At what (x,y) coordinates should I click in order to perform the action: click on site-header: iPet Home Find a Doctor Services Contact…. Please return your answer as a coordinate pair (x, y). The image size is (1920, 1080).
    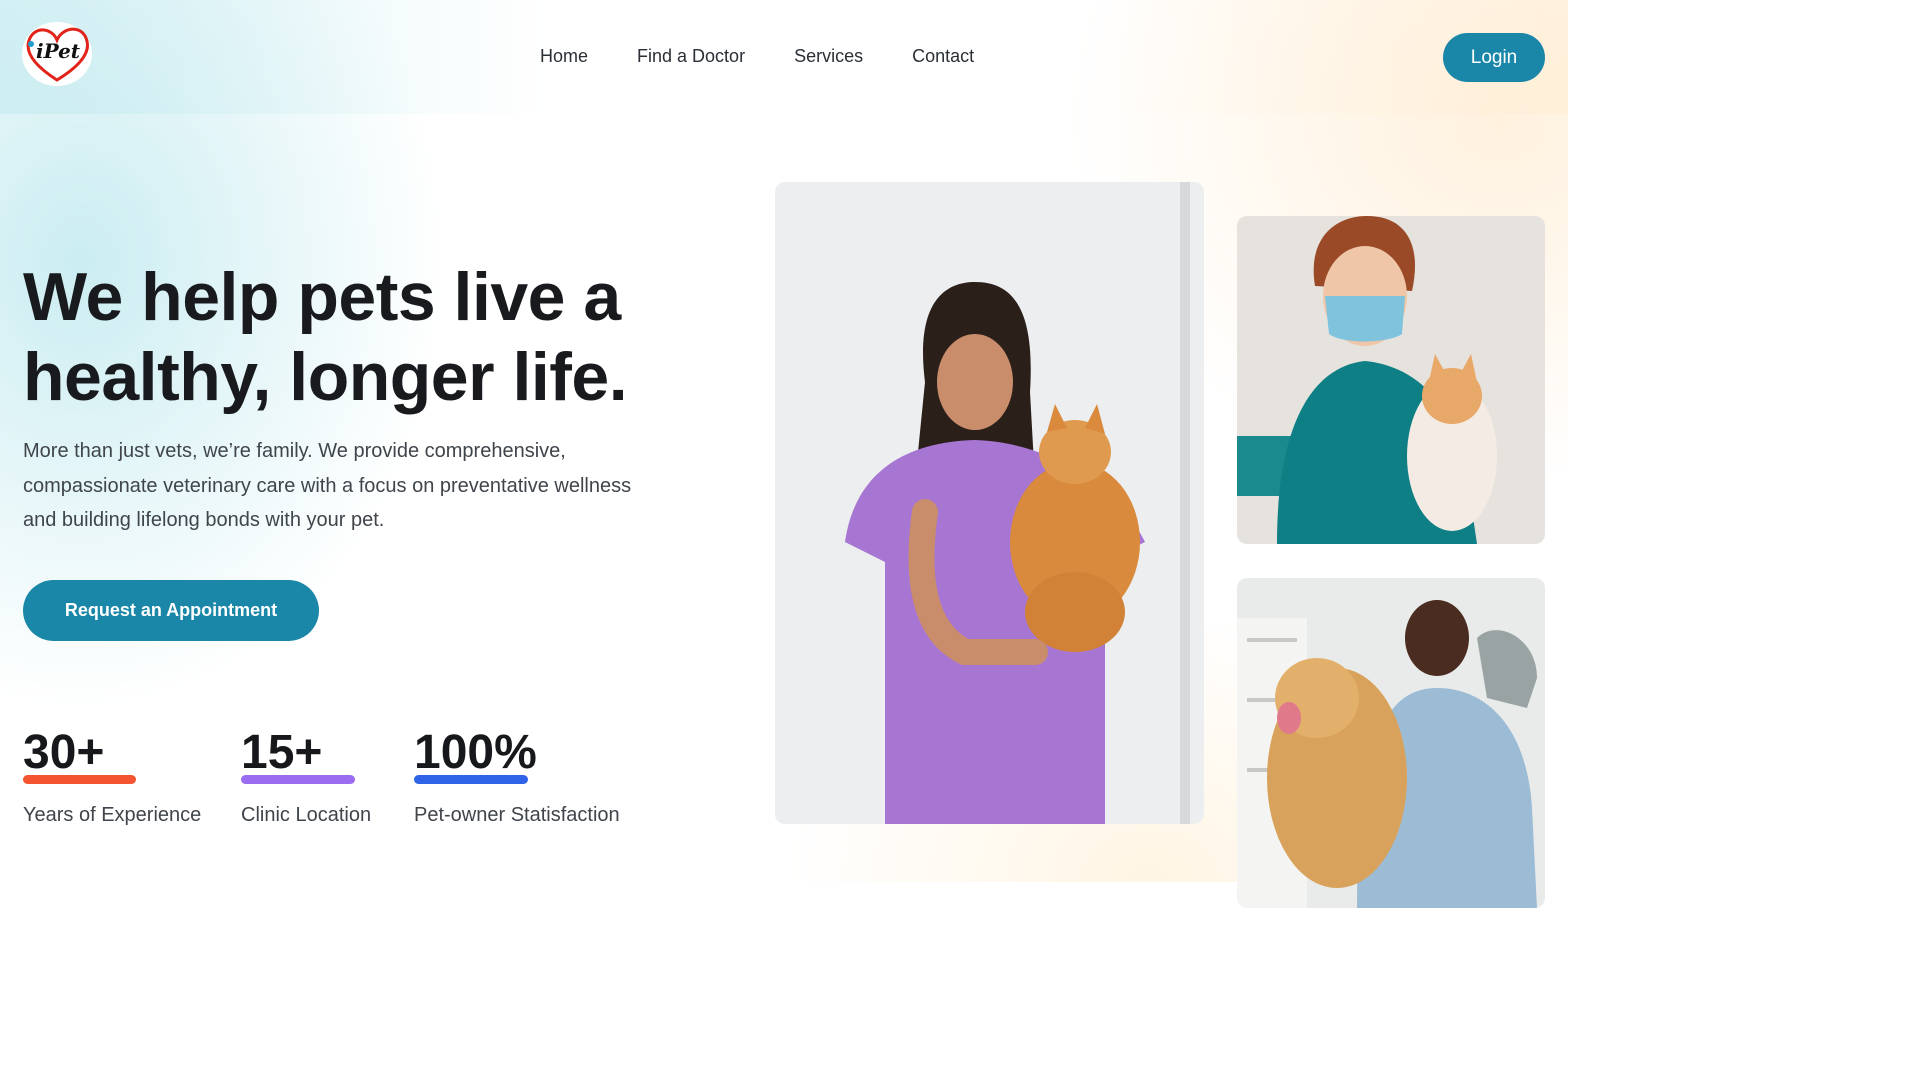
    Looking at the image, I should click on (784, 57).